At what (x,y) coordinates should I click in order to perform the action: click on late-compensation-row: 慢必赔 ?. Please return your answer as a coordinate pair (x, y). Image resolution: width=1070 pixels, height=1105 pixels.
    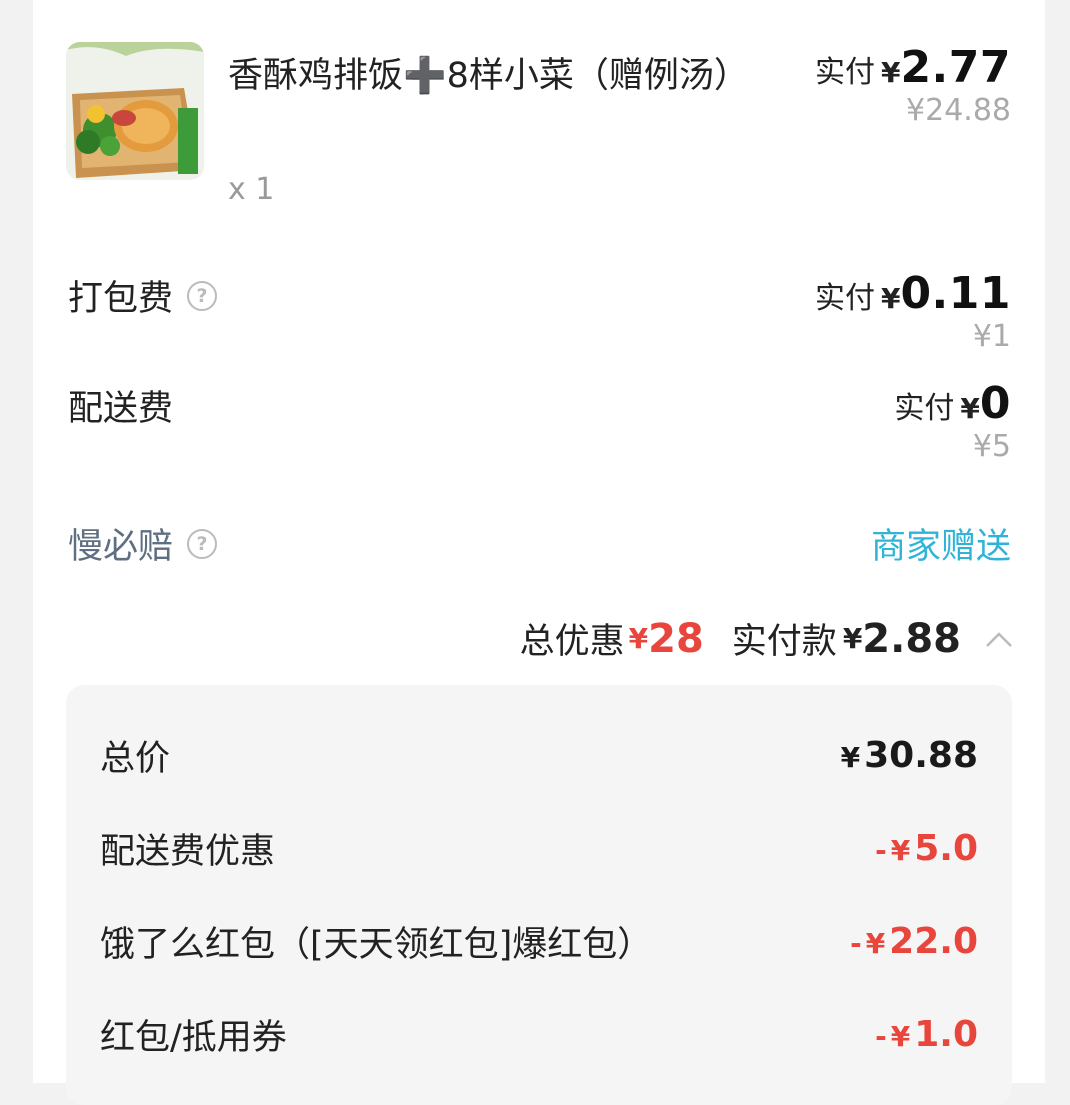
    Looking at the image, I should click on (143, 543).